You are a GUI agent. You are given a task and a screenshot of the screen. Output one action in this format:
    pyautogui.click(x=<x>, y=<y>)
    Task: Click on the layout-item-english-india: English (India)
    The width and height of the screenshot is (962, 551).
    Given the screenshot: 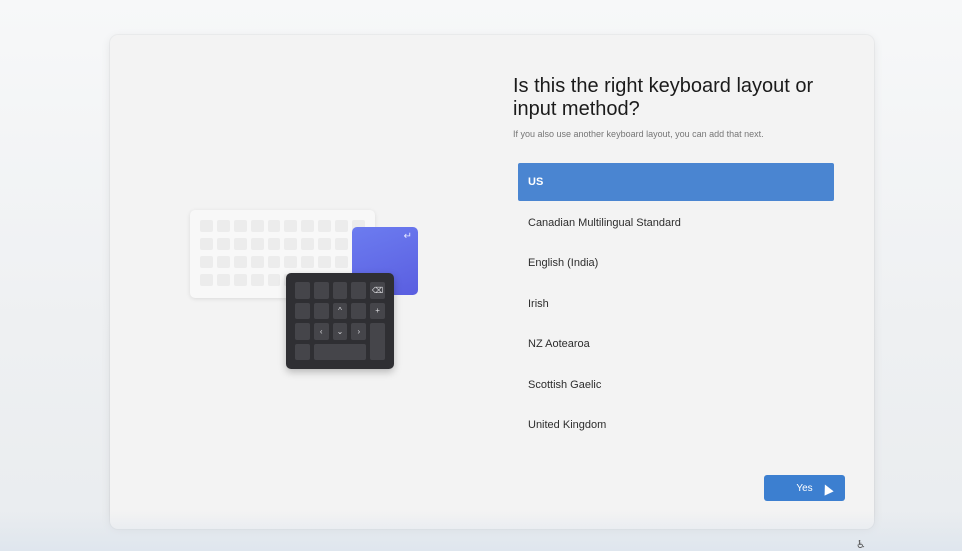 What is the action you would take?
    pyautogui.click(x=676, y=263)
    